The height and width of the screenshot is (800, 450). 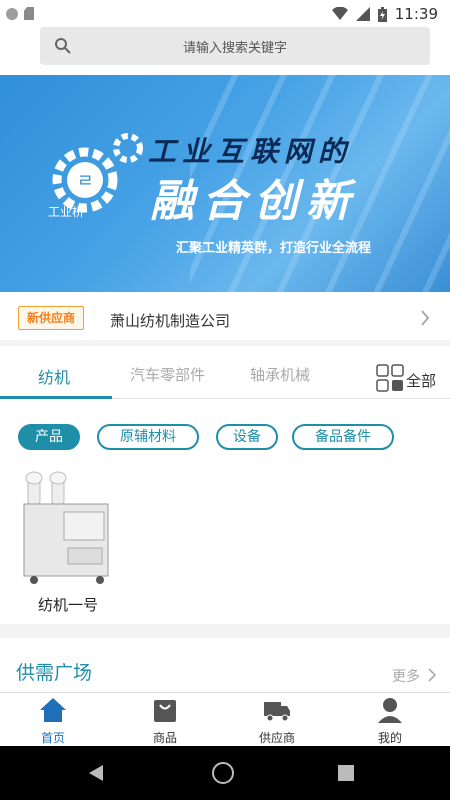 I want to click on nav-products-label: 商品, so click(x=164, y=738).